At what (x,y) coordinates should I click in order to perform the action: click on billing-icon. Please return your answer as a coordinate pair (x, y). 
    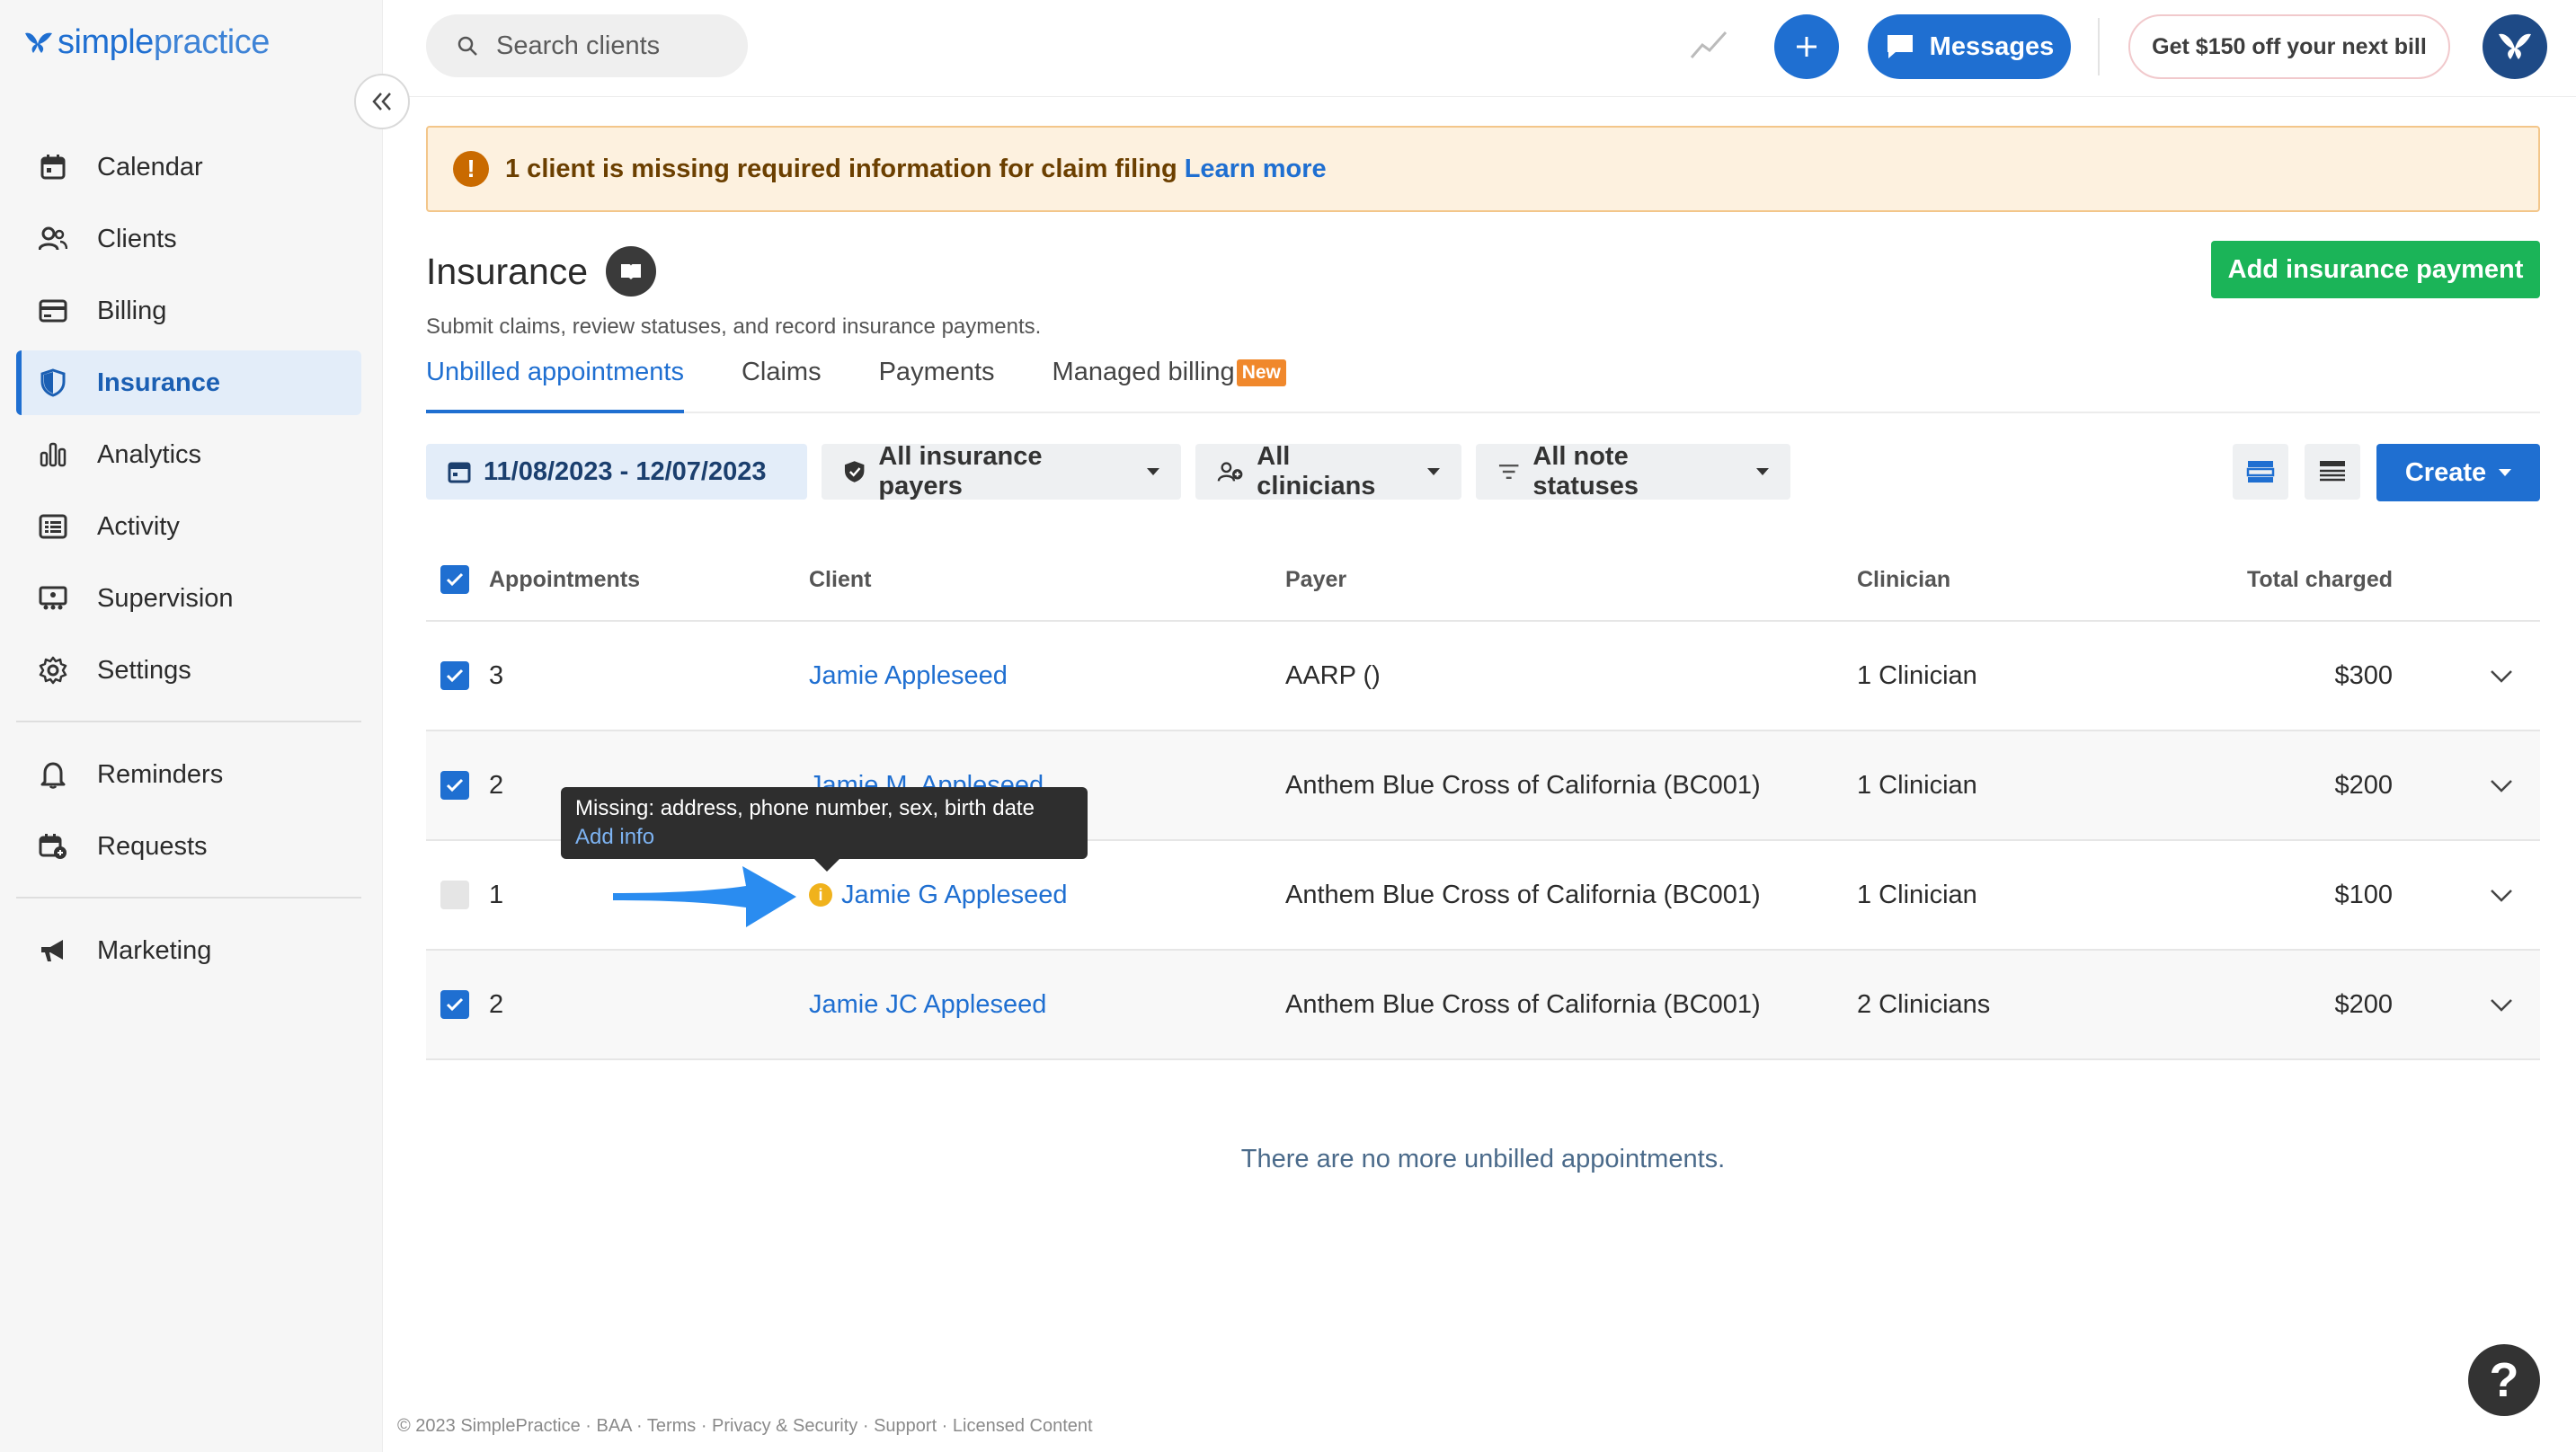
    Looking at the image, I should click on (53, 311).